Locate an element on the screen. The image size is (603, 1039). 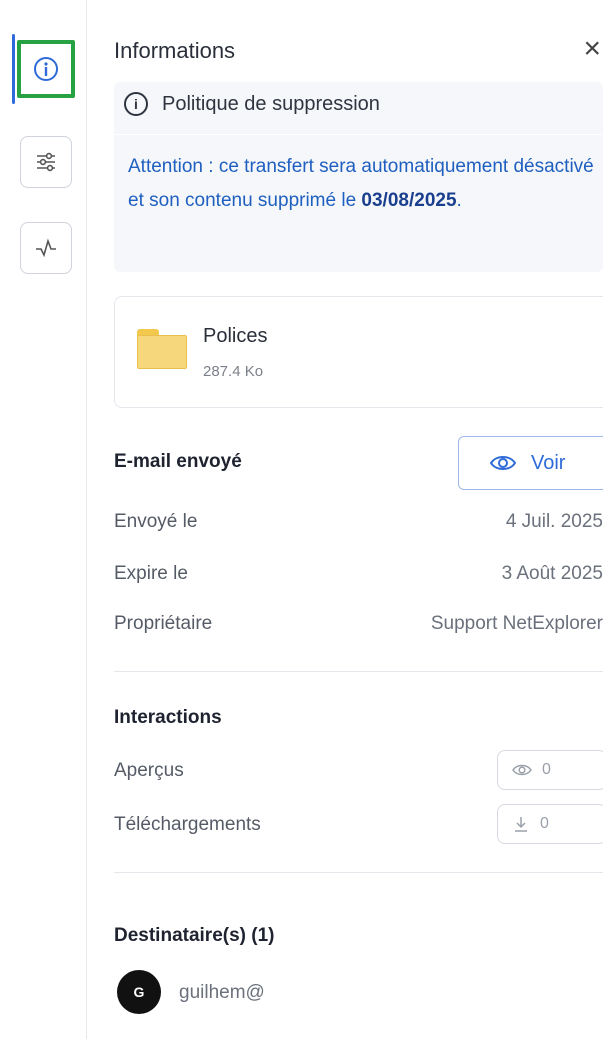
downloads-counter: 0 is located at coordinates (550, 824).